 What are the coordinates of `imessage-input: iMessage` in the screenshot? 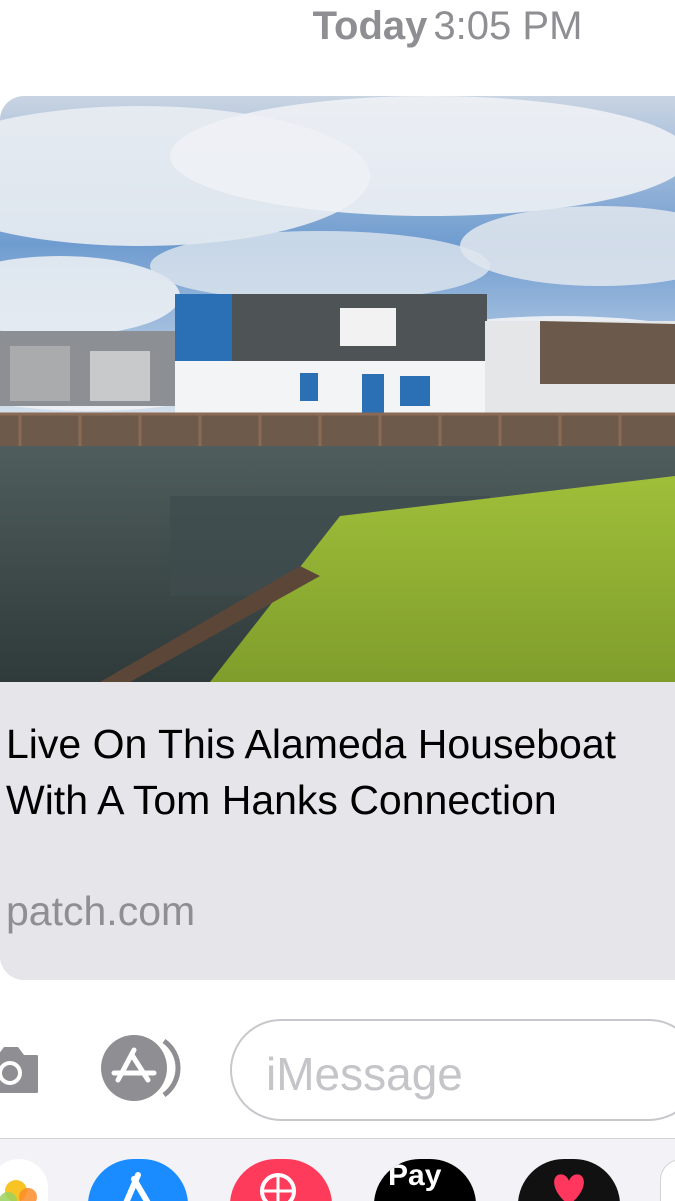 It's located at (452, 1070).